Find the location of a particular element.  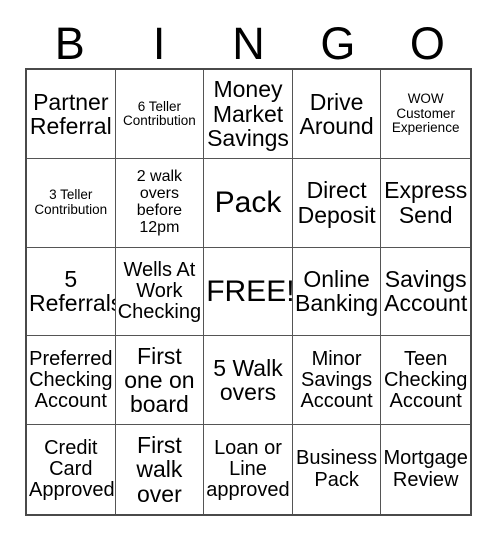

bingo-cell: First one on board is located at coordinates (160, 381).